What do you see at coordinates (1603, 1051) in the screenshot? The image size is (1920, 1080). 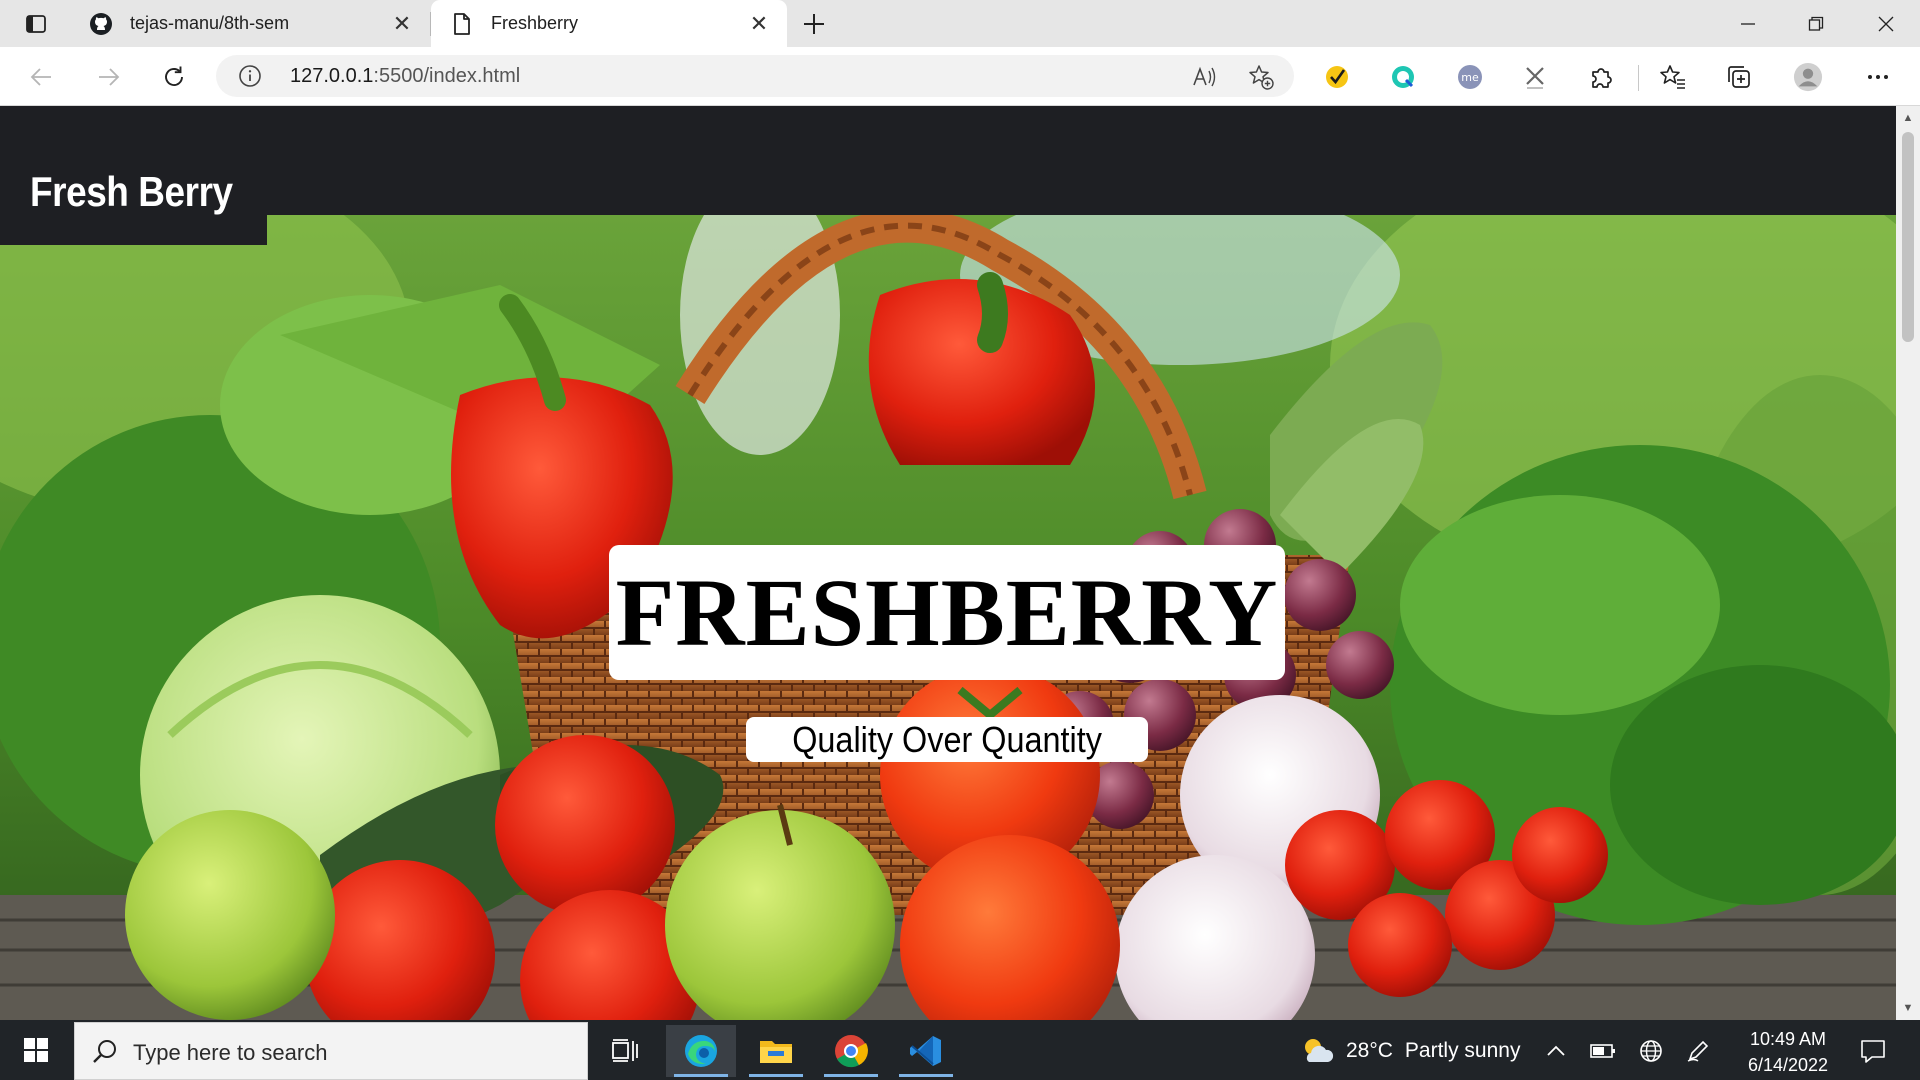 I see `battery-icon` at bounding box center [1603, 1051].